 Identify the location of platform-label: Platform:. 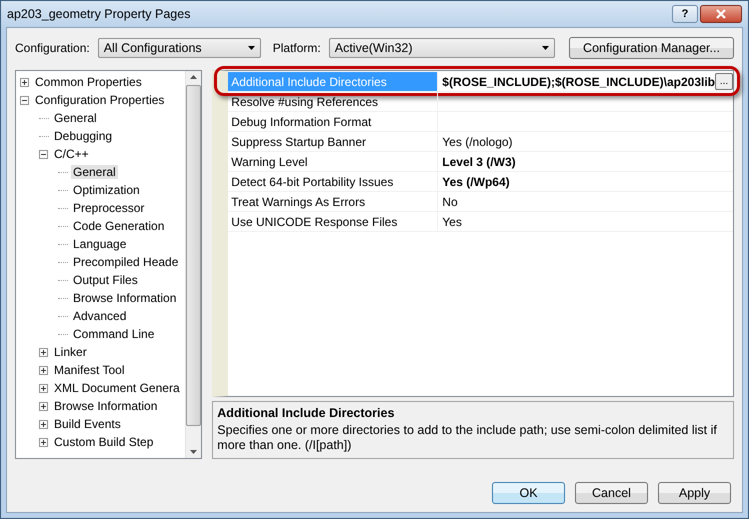
(296, 48).